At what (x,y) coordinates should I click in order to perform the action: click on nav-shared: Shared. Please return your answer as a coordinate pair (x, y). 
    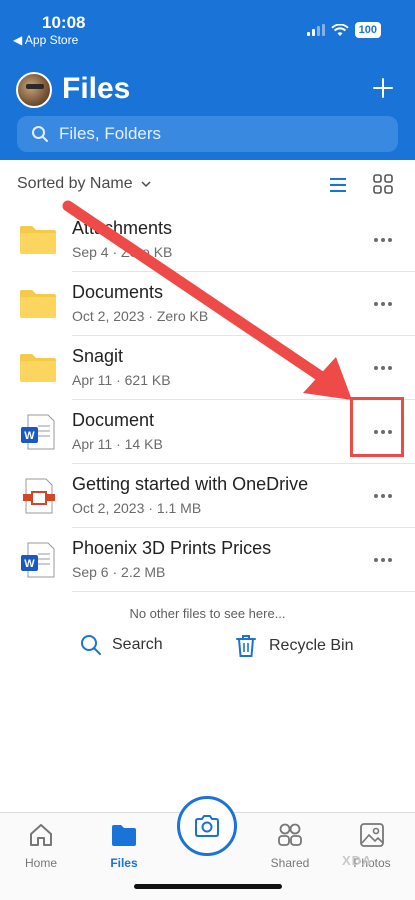
    Looking at the image, I should click on (290, 845).